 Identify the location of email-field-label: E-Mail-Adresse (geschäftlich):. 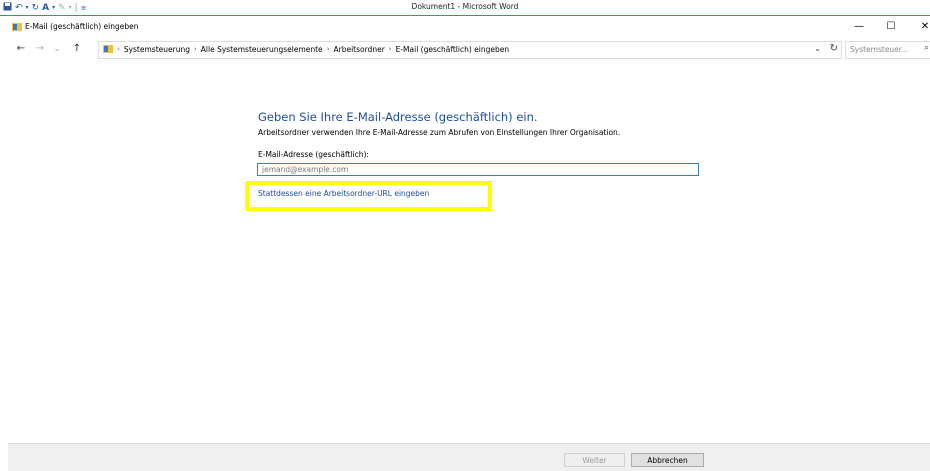
(313, 154).